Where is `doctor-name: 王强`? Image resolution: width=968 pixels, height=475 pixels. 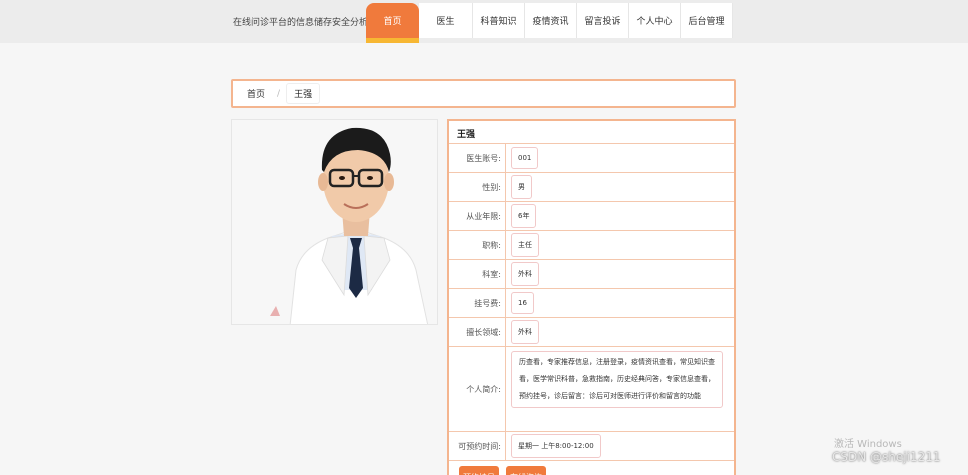 doctor-name: 王强 is located at coordinates (591, 132).